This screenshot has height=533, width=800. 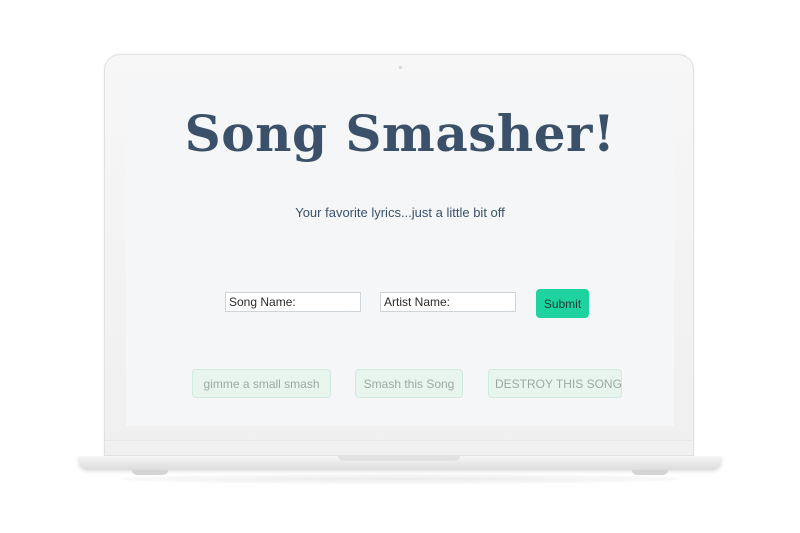 What do you see at coordinates (400, 479) in the screenshot?
I see `laptop-shadow` at bounding box center [400, 479].